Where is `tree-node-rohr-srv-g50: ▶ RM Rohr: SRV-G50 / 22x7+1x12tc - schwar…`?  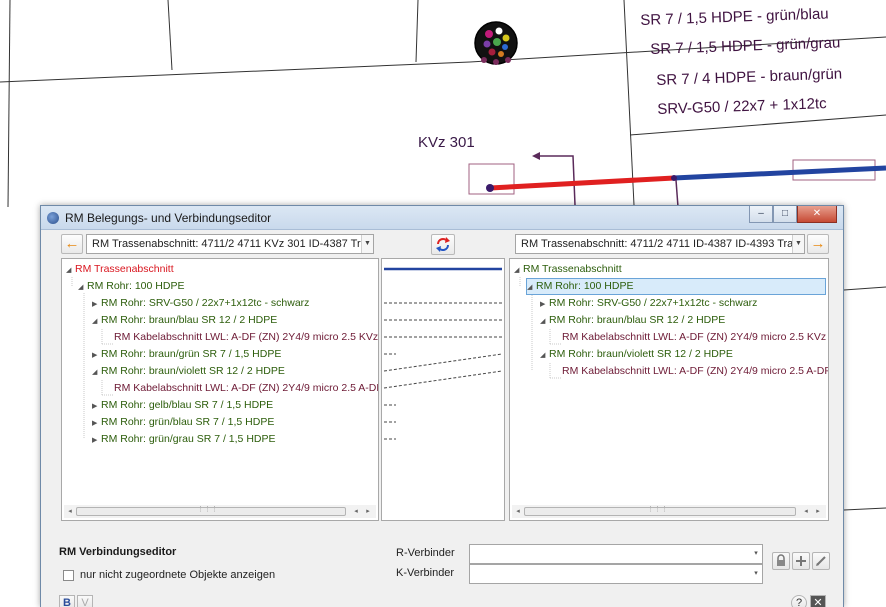
tree-node-rohr-srv-g50: ▶ RM Rohr: SRV-G50 / 22x7+1x12tc - schwar… is located at coordinates (200, 303).